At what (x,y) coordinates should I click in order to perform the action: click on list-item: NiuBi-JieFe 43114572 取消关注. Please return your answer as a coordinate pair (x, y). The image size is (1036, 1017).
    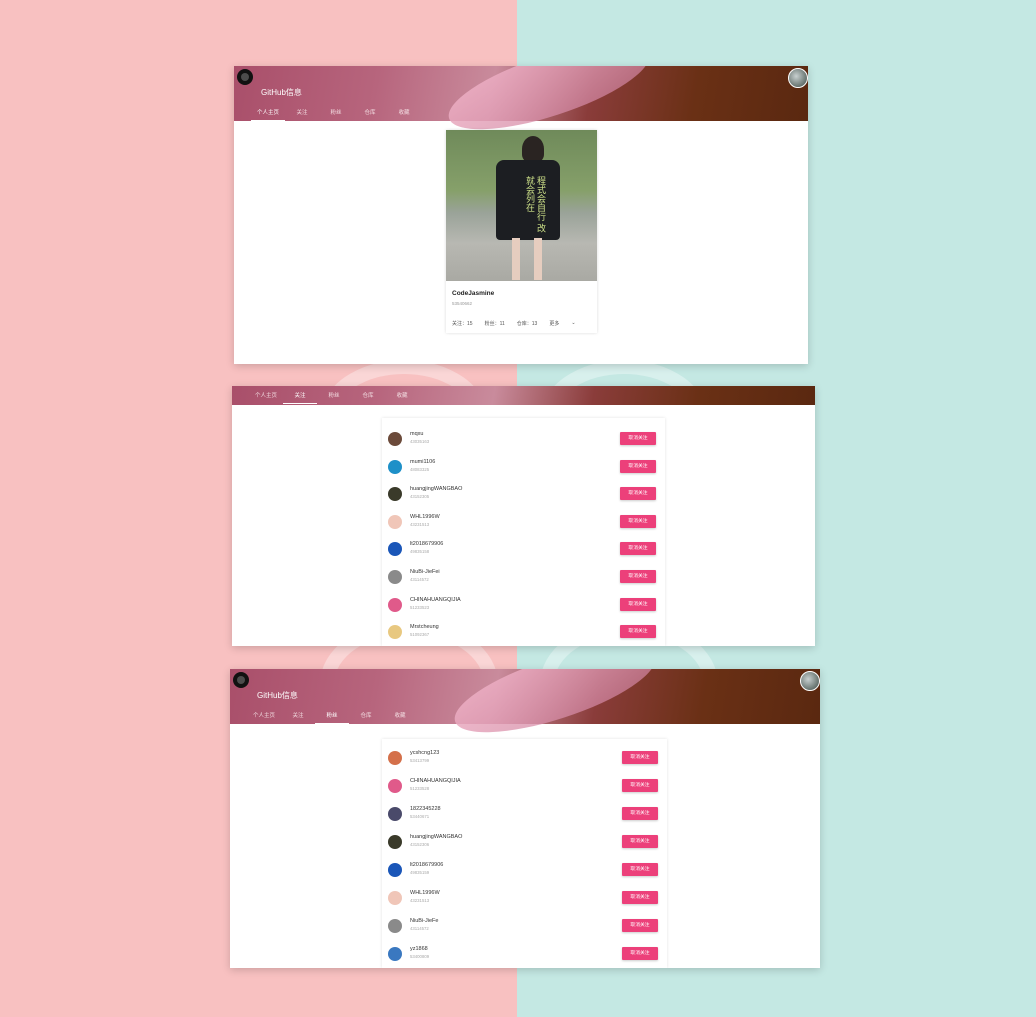
    Looking at the image, I should click on (524, 928).